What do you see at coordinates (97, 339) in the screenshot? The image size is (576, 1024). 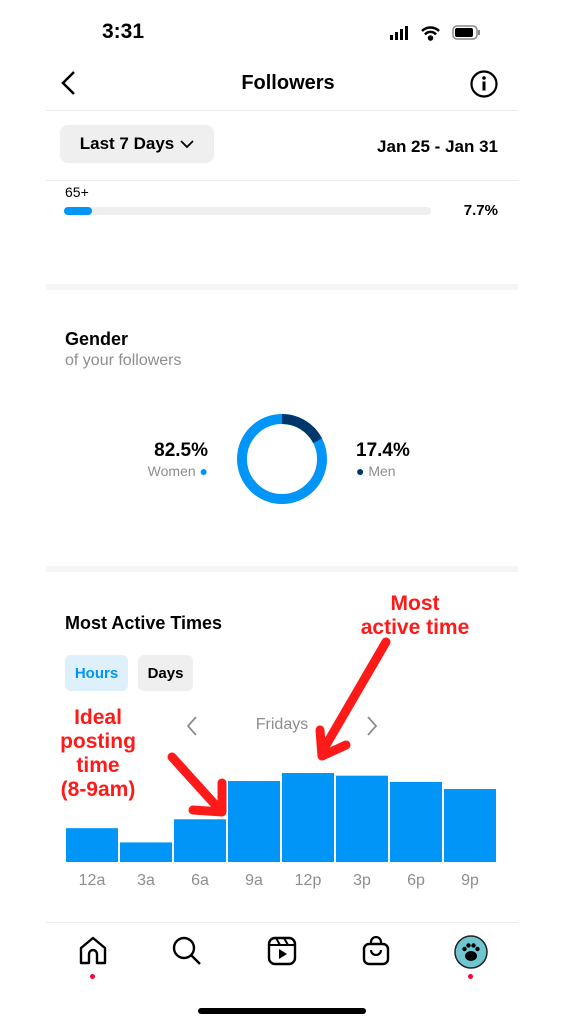 I see `gender-title: Gender` at bounding box center [97, 339].